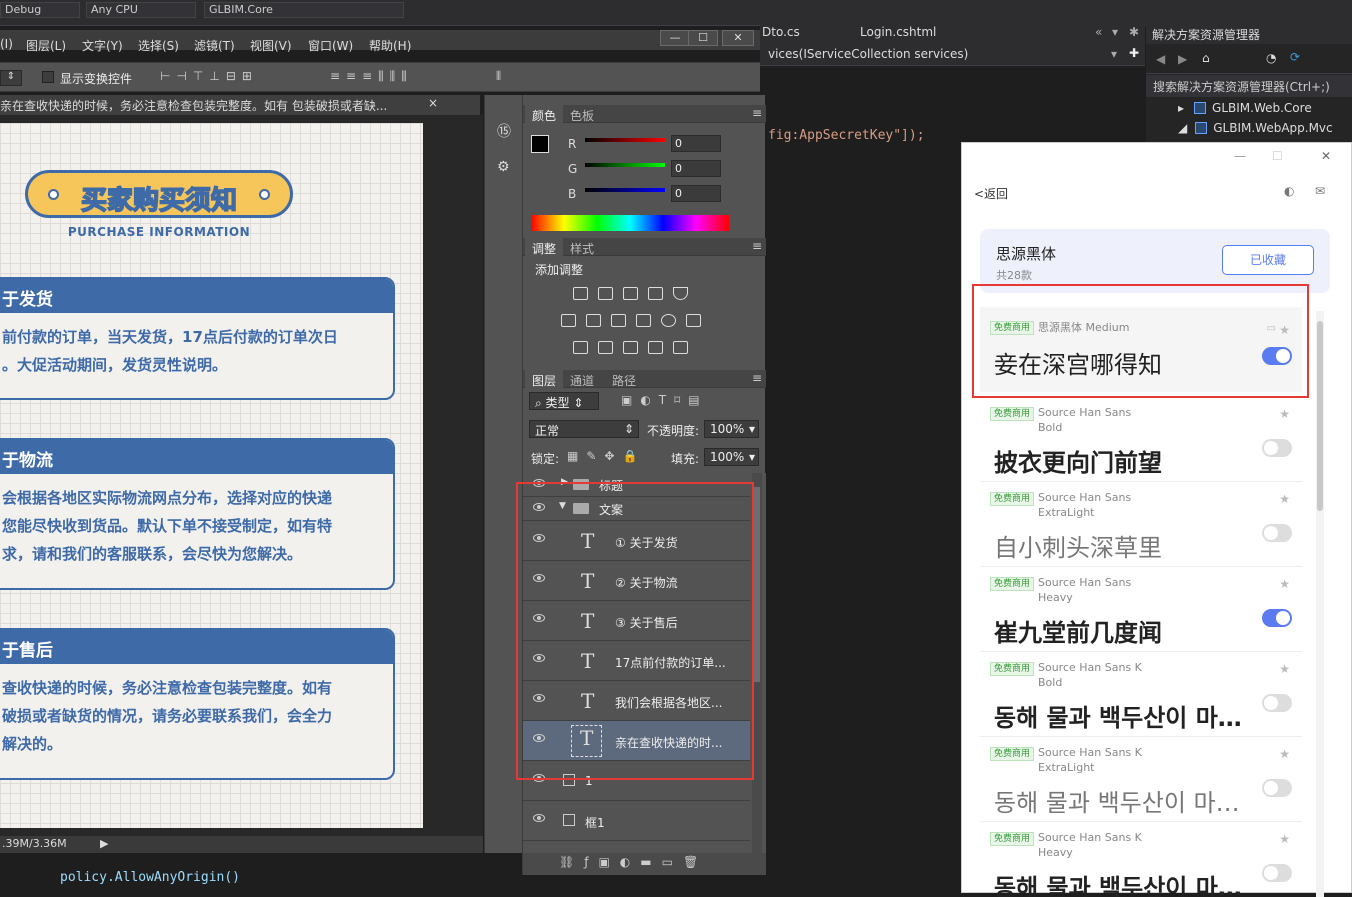 The image size is (1352, 897). What do you see at coordinates (544, 379) in the screenshot?
I see `tab-layers: 图层` at bounding box center [544, 379].